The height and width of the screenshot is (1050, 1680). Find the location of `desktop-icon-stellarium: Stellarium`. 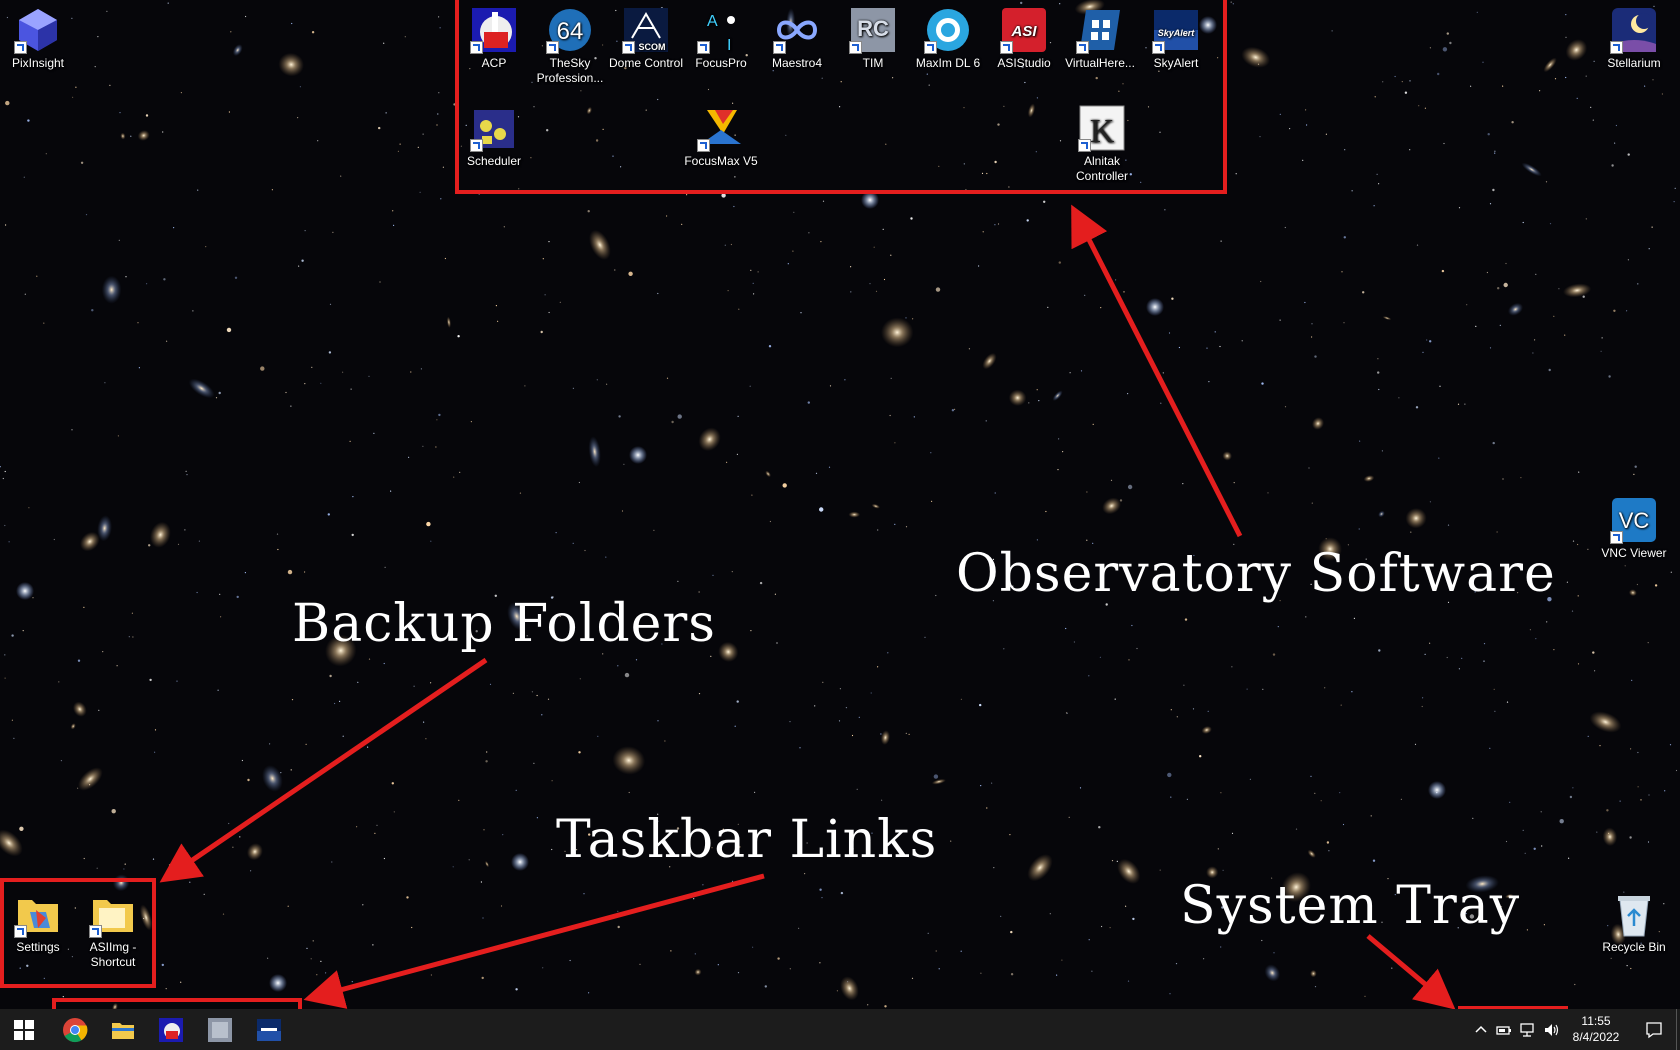

desktop-icon-stellarium: Stellarium is located at coordinates (1634, 38).